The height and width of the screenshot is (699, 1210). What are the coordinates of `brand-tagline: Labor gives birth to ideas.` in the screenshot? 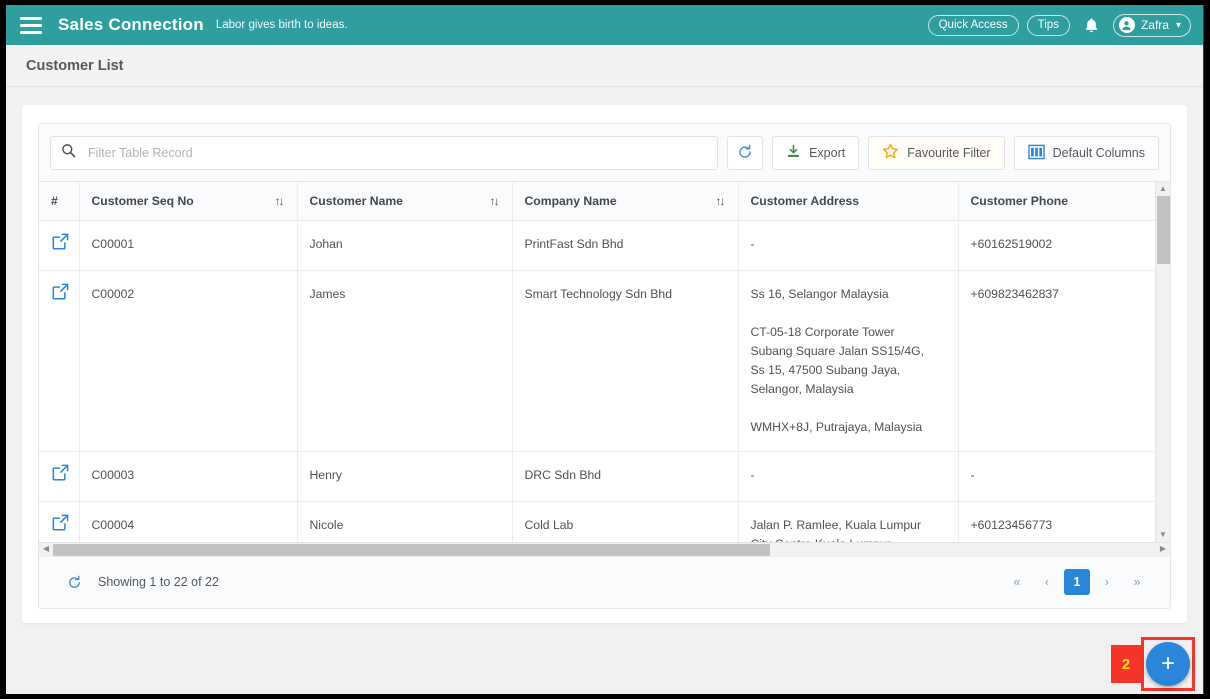 It's located at (281, 25).